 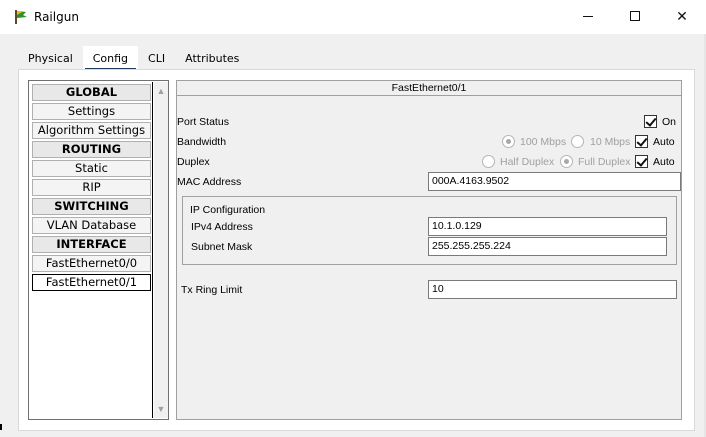 I want to click on bandwidth-label: Bandwidth, so click(x=202, y=142).